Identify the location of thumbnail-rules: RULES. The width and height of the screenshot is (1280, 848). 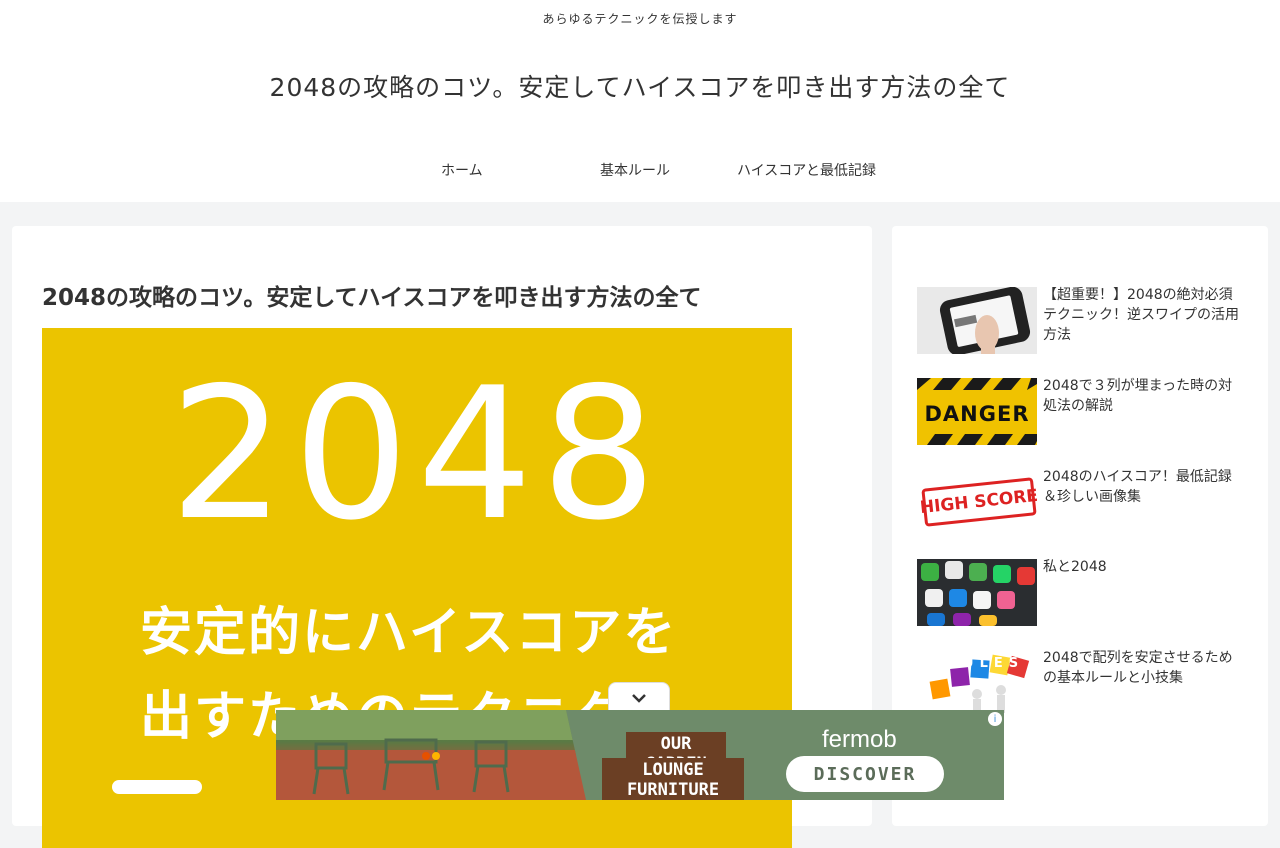
(977, 683).